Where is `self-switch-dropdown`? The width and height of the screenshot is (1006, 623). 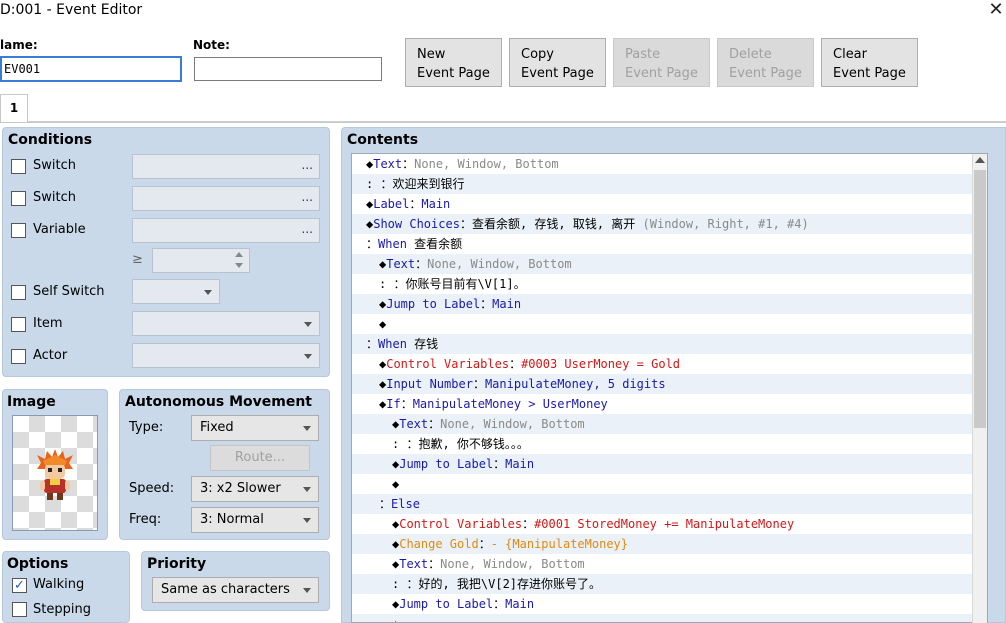 self-switch-dropdown is located at coordinates (176, 291).